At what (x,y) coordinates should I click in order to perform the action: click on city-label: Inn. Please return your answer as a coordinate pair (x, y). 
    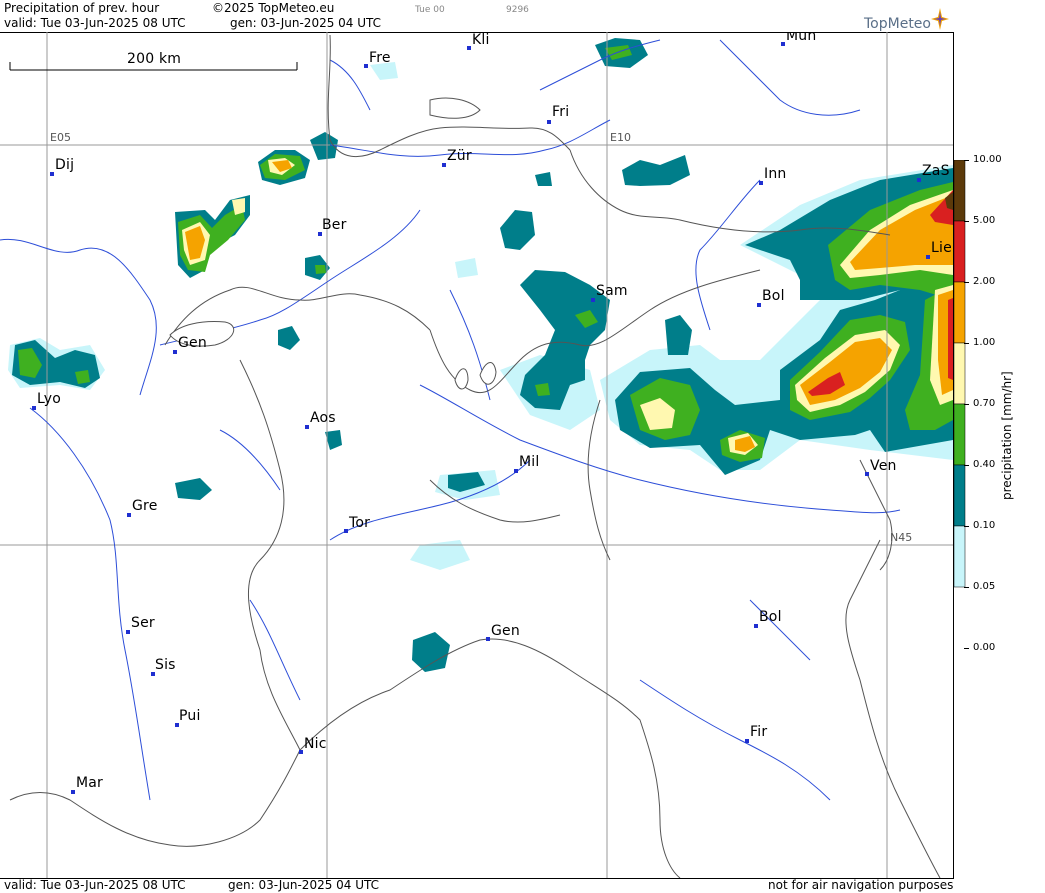
    Looking at the image, I should click on (775, 174).